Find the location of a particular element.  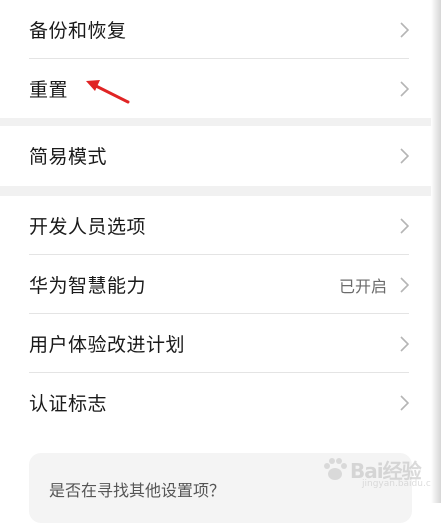

watermark-subtext: jingyan.baidu.com is located at coordinates (401, 484).